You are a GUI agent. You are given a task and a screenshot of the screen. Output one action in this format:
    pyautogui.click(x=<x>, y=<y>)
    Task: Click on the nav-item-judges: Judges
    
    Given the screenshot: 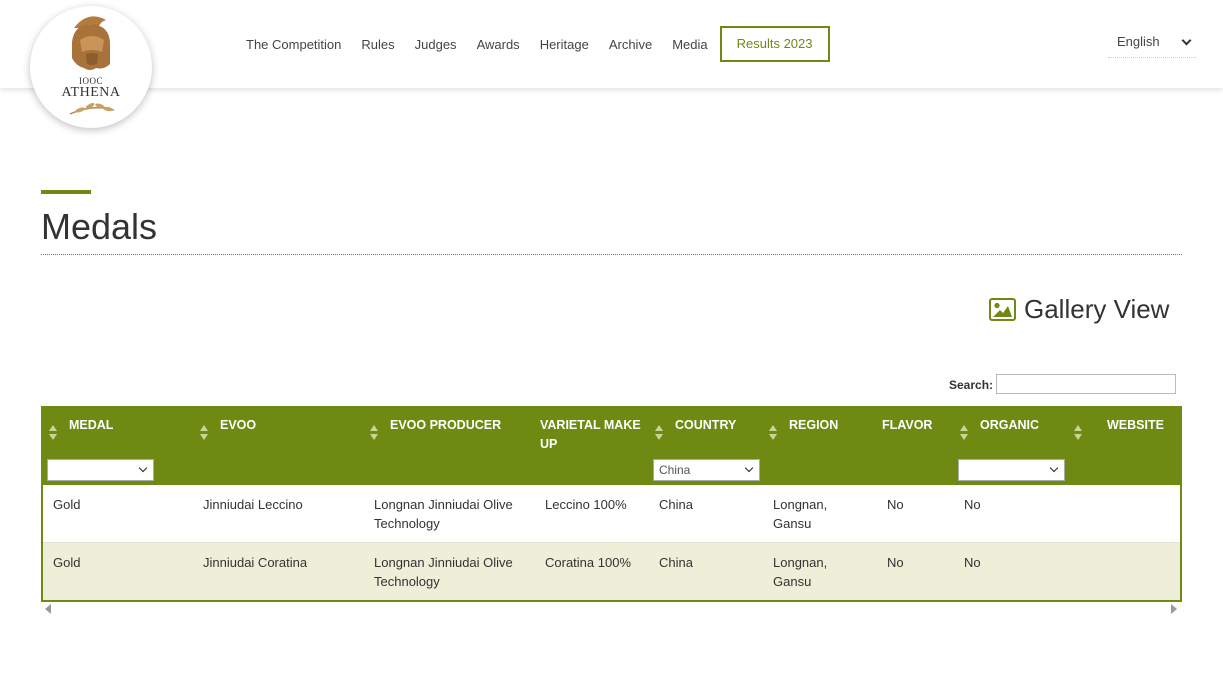 What is the action you would take?
    pyautogui.click(x=436, y=44)
    